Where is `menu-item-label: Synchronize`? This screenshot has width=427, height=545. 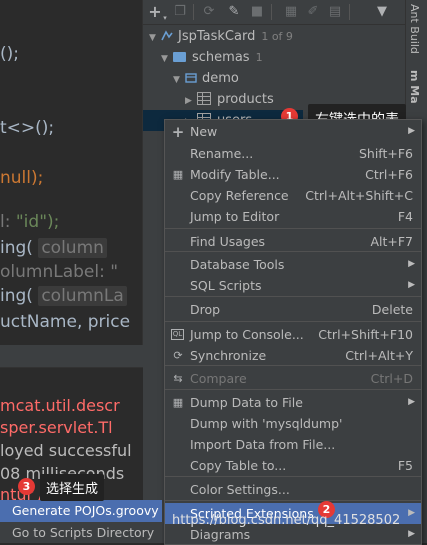
menu-item-label: Synchronize is located at coordinates (228, 355).